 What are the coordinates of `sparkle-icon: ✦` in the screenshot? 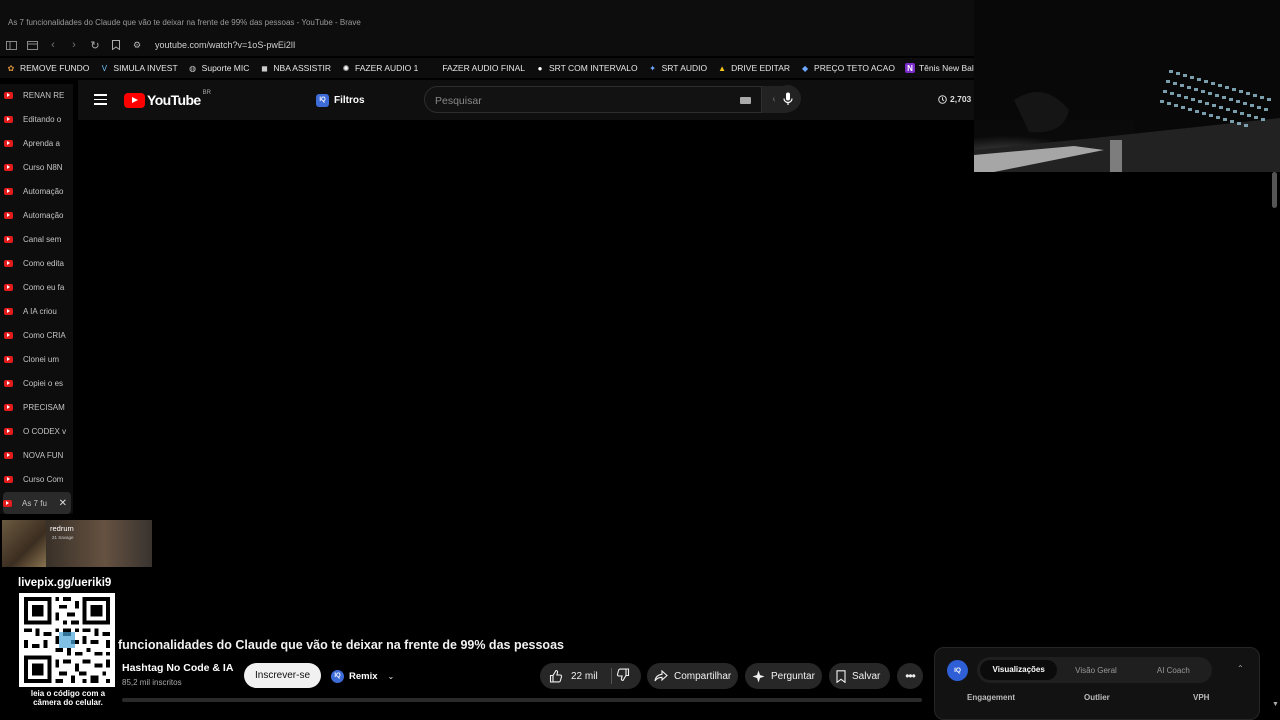 It's located at (652, 68).